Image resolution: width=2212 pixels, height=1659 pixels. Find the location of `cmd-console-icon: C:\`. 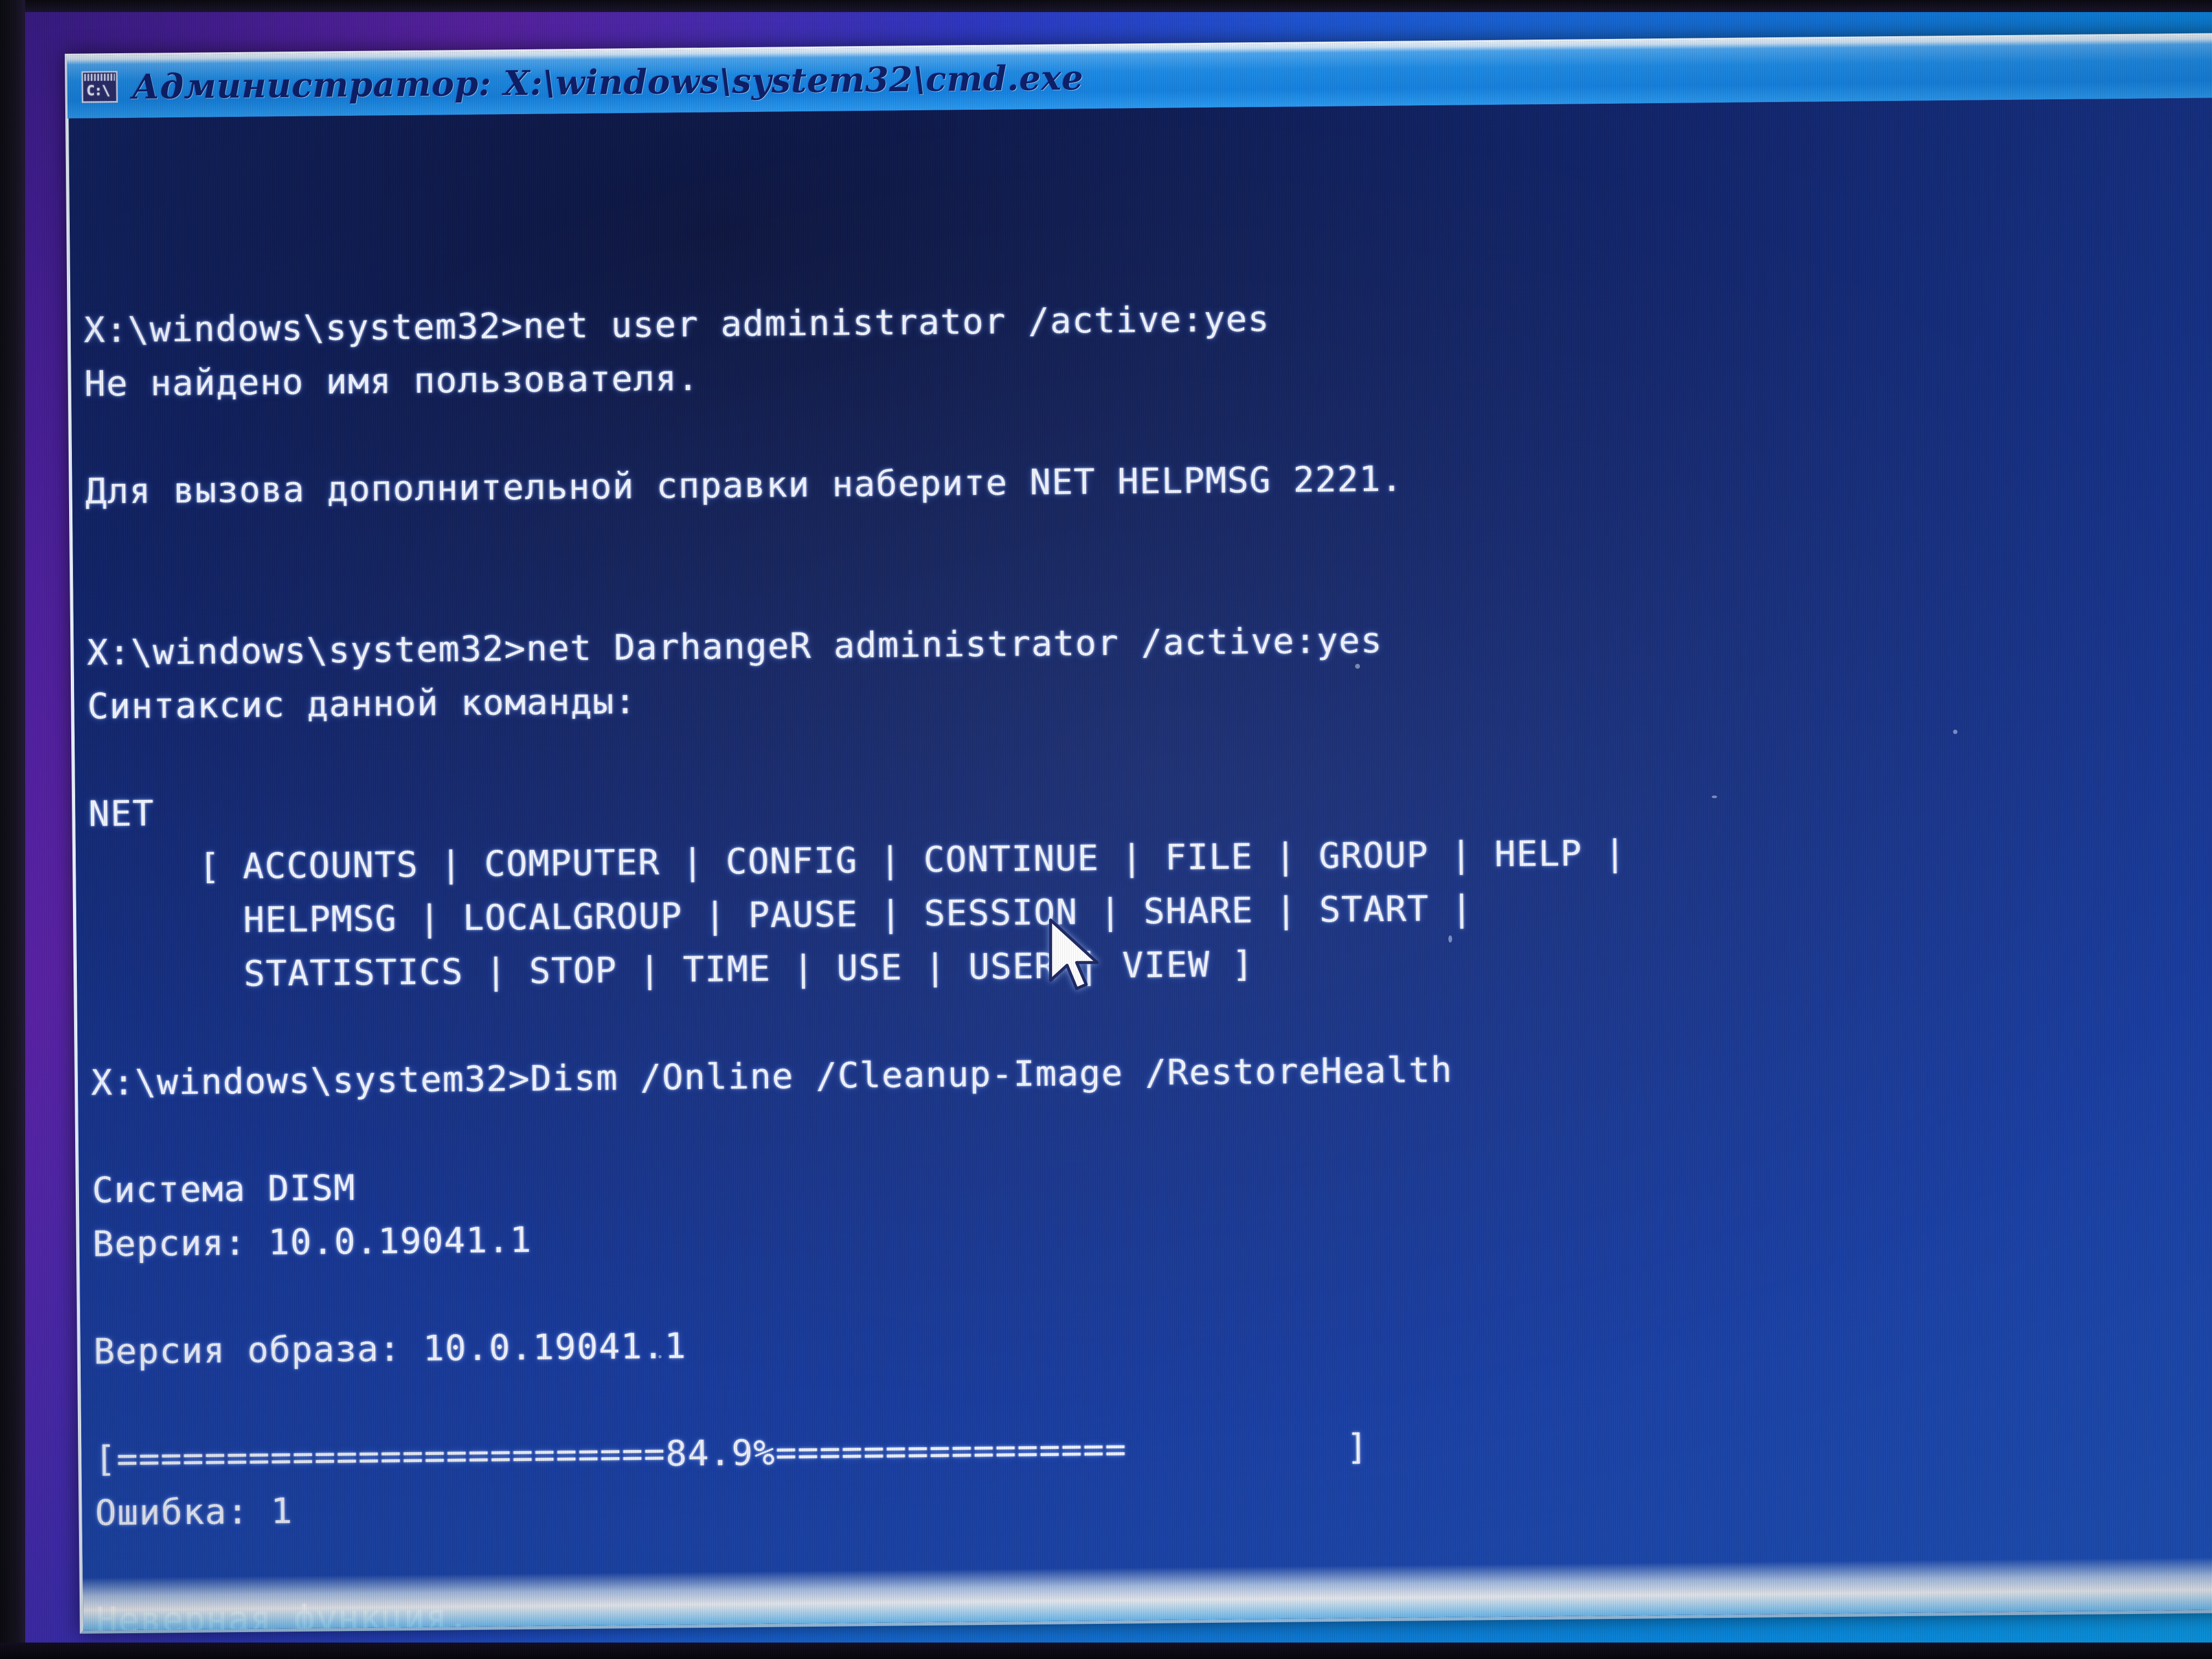

cmd-console-icon: C:\ is located at coordinates (99, 87).